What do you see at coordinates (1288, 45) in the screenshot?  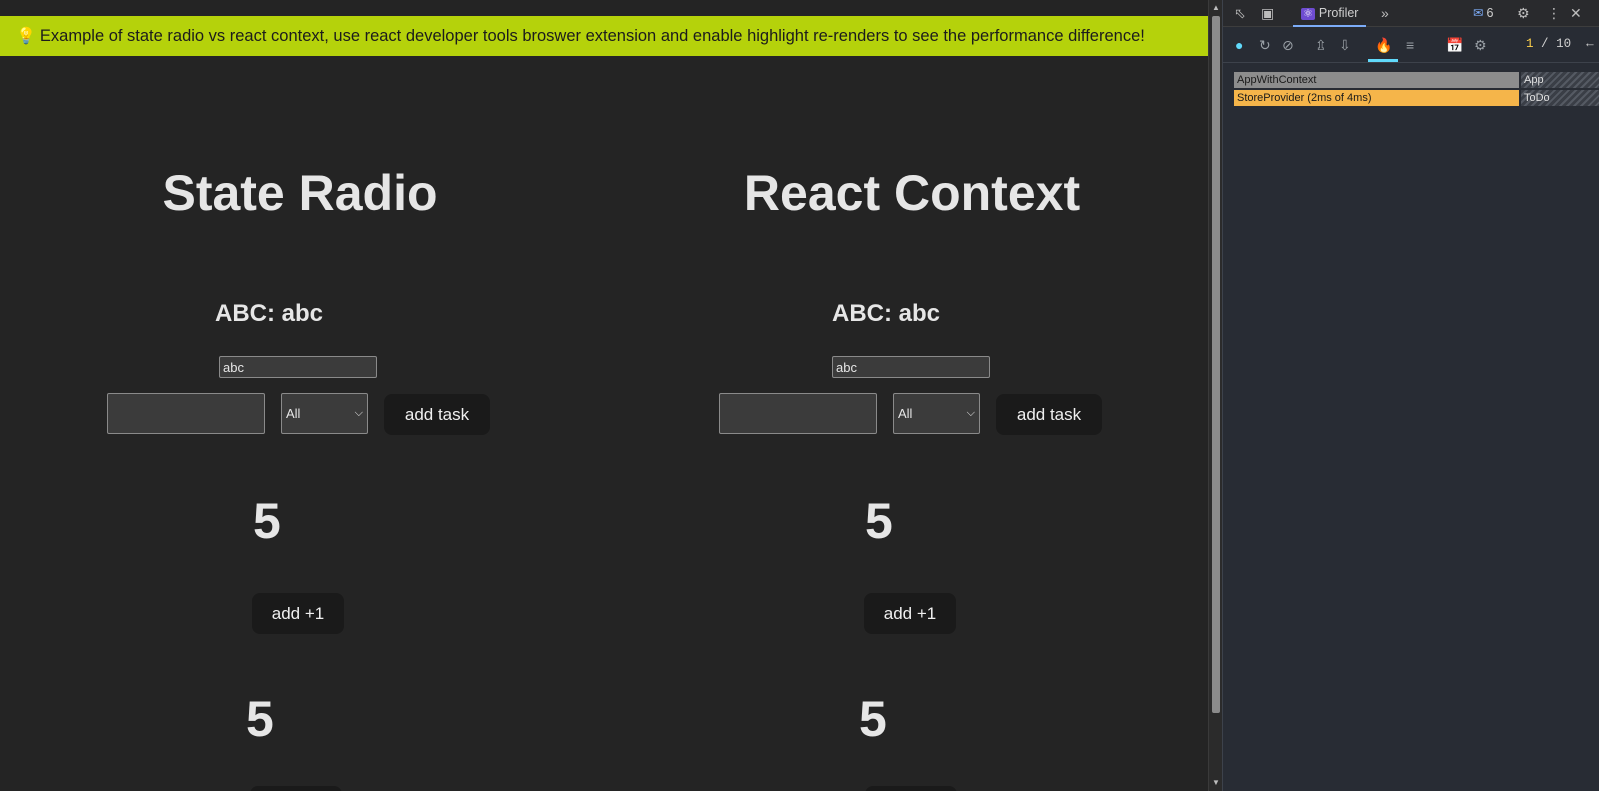 I see `clear-icon: ⊘` at bounding box center [1288, 45].